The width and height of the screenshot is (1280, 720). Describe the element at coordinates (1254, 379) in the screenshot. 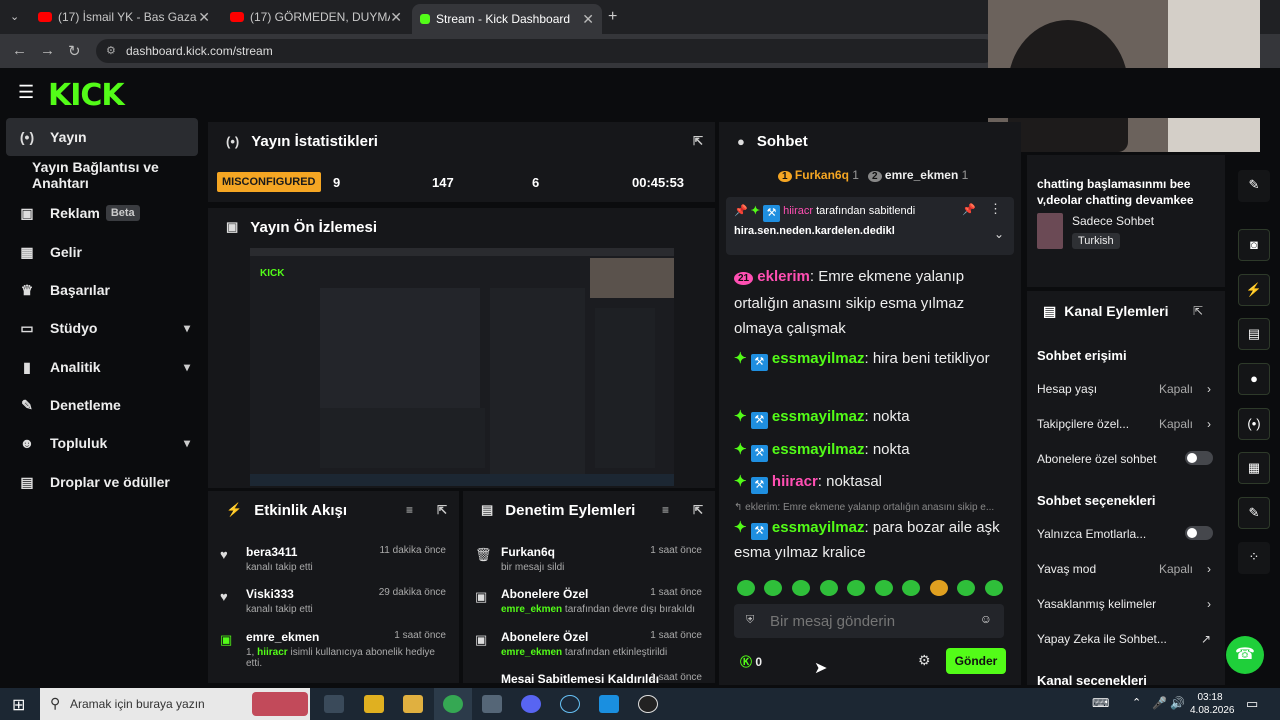

I see `chat-bubble-icon: ●` at that location.